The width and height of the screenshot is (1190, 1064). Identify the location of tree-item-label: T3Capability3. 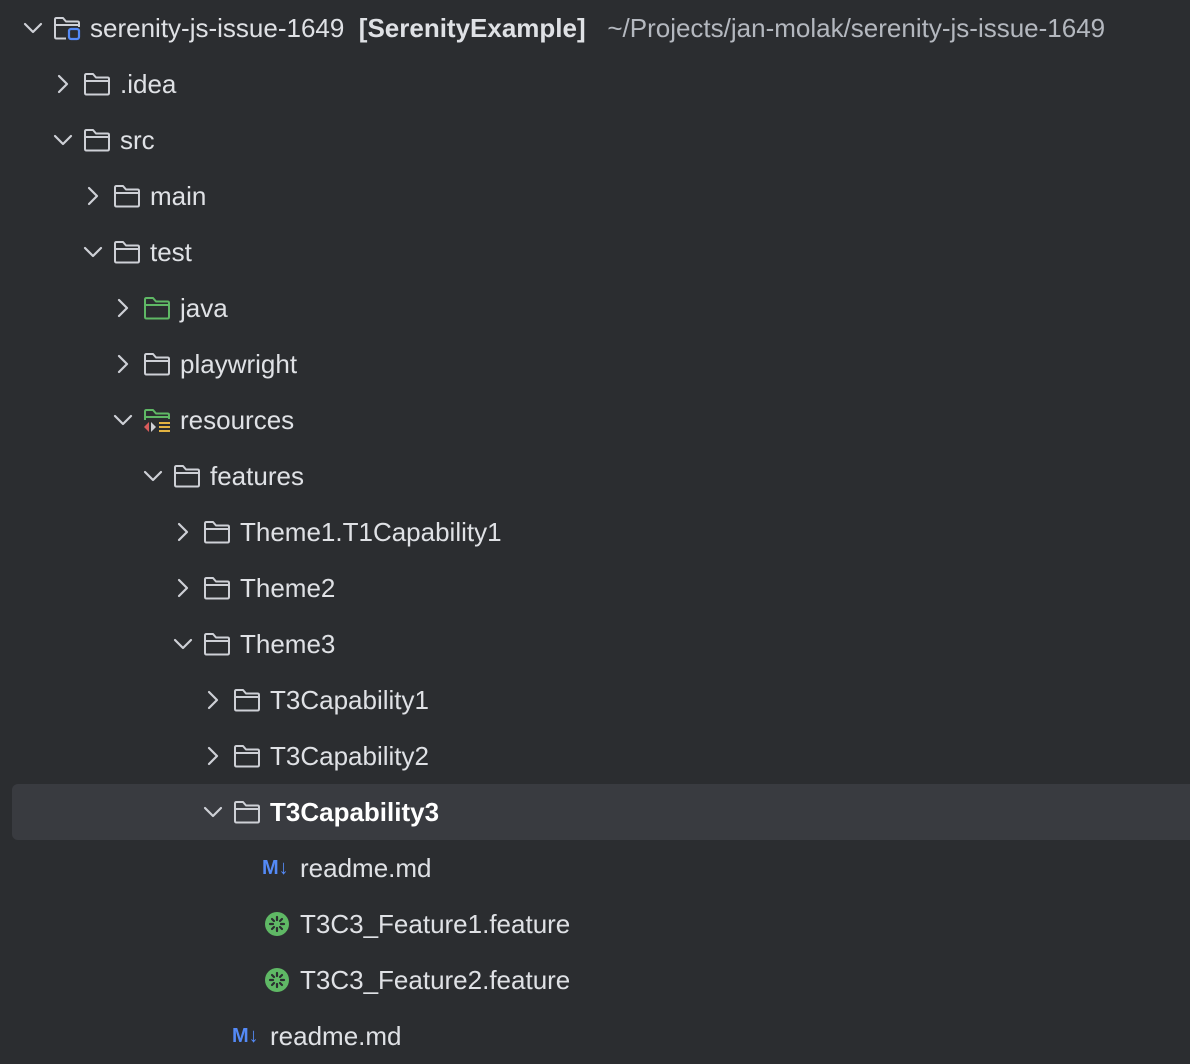
(355, 812).